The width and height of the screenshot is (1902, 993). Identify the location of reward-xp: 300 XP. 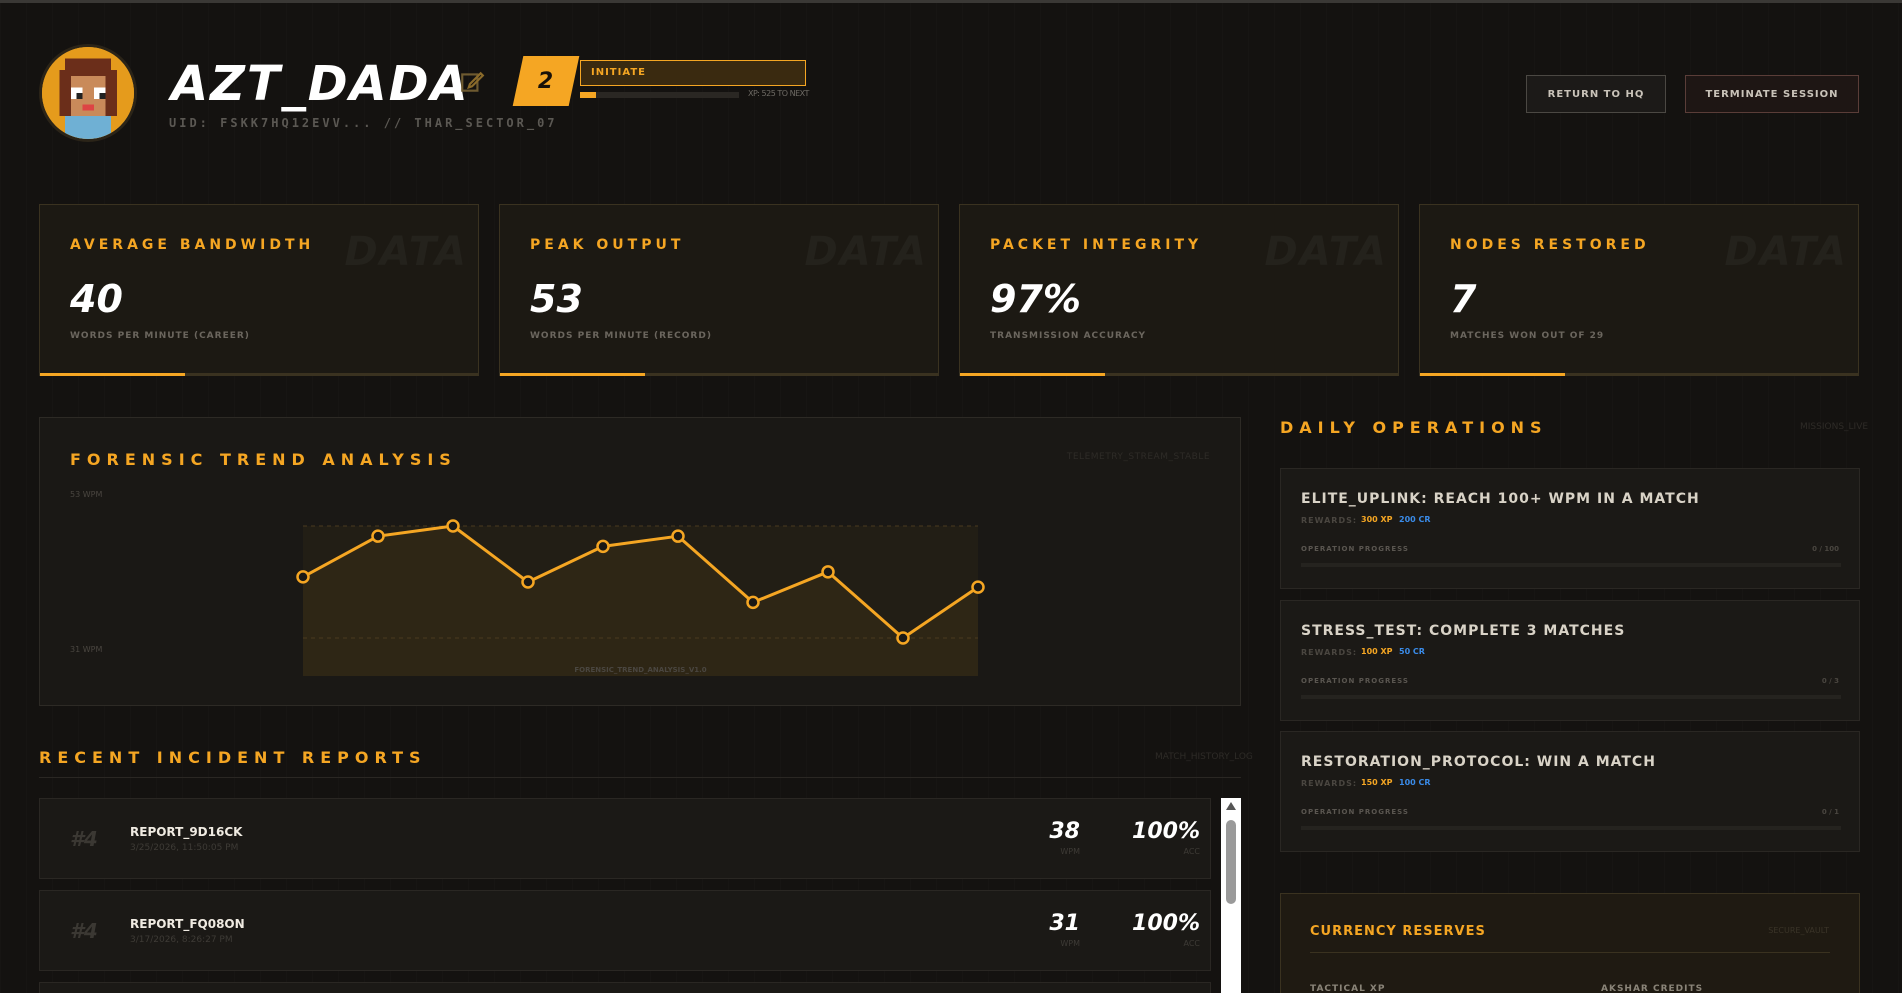
(1377, 519).